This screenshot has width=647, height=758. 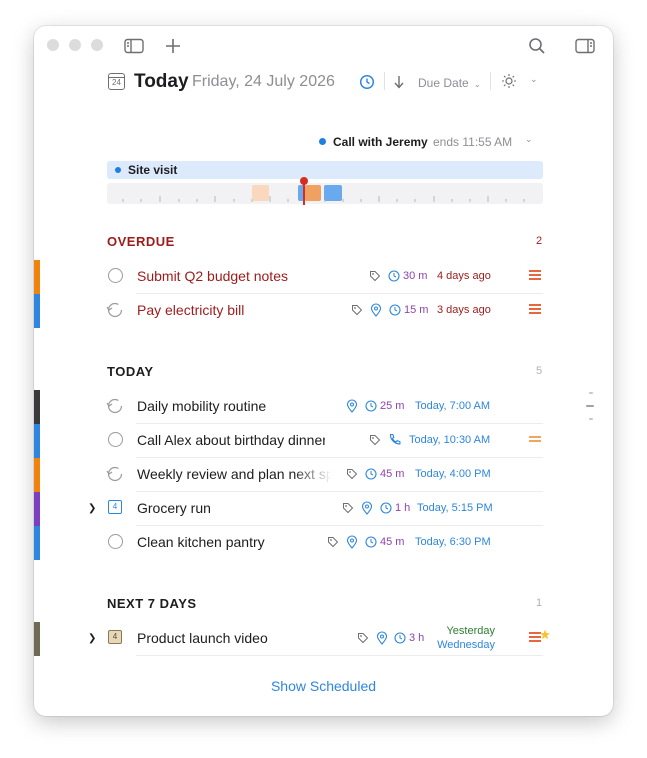 What do you see at coordinates (416, 310) in the screenshot?
I see `task-duration: 15 m` at bounding box center [416, 310].